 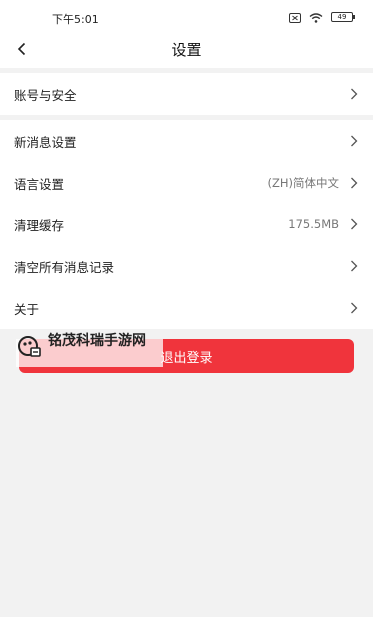 What do you see at coordinates (64, 267) in the screenshot?
I see `settings-item-label: 清空所有消息记录` at bounding box center [64, 267].